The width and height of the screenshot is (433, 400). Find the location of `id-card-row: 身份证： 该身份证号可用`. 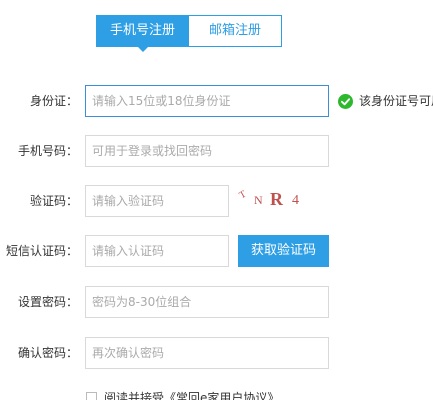

id-card-row: 身份证： 该身份证号可用 is located at coordinates (216, 101).